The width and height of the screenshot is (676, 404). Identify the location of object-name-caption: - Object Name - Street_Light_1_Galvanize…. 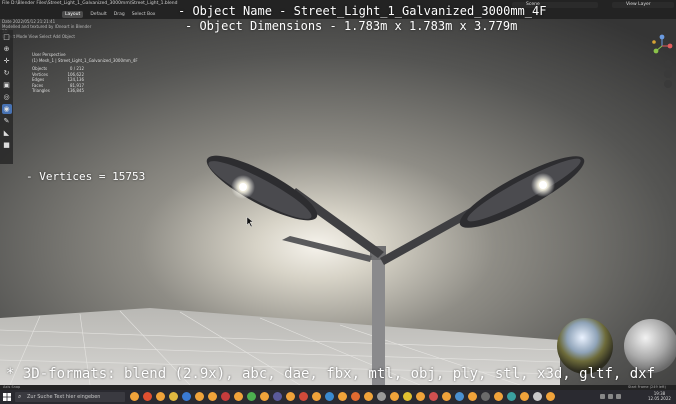
(362, 11).